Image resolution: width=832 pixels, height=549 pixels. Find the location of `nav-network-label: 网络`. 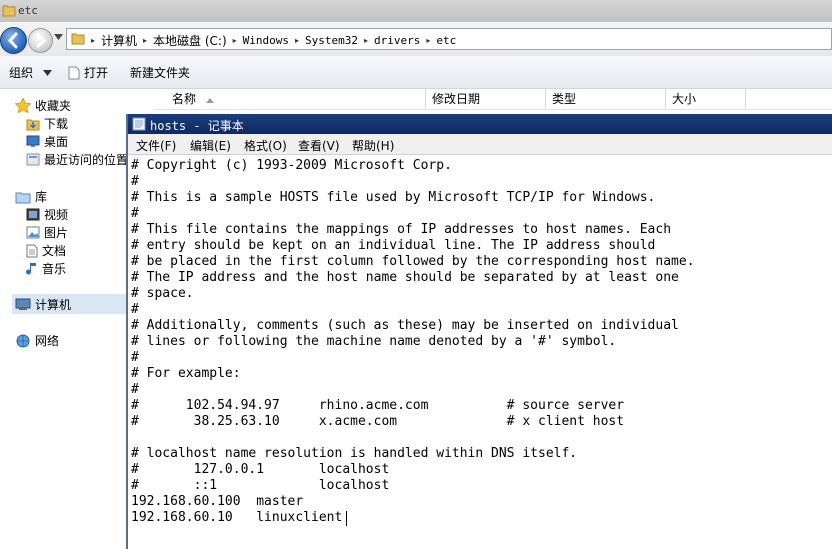

nav-network-label: 网络 is located at coordinates (47, 341).